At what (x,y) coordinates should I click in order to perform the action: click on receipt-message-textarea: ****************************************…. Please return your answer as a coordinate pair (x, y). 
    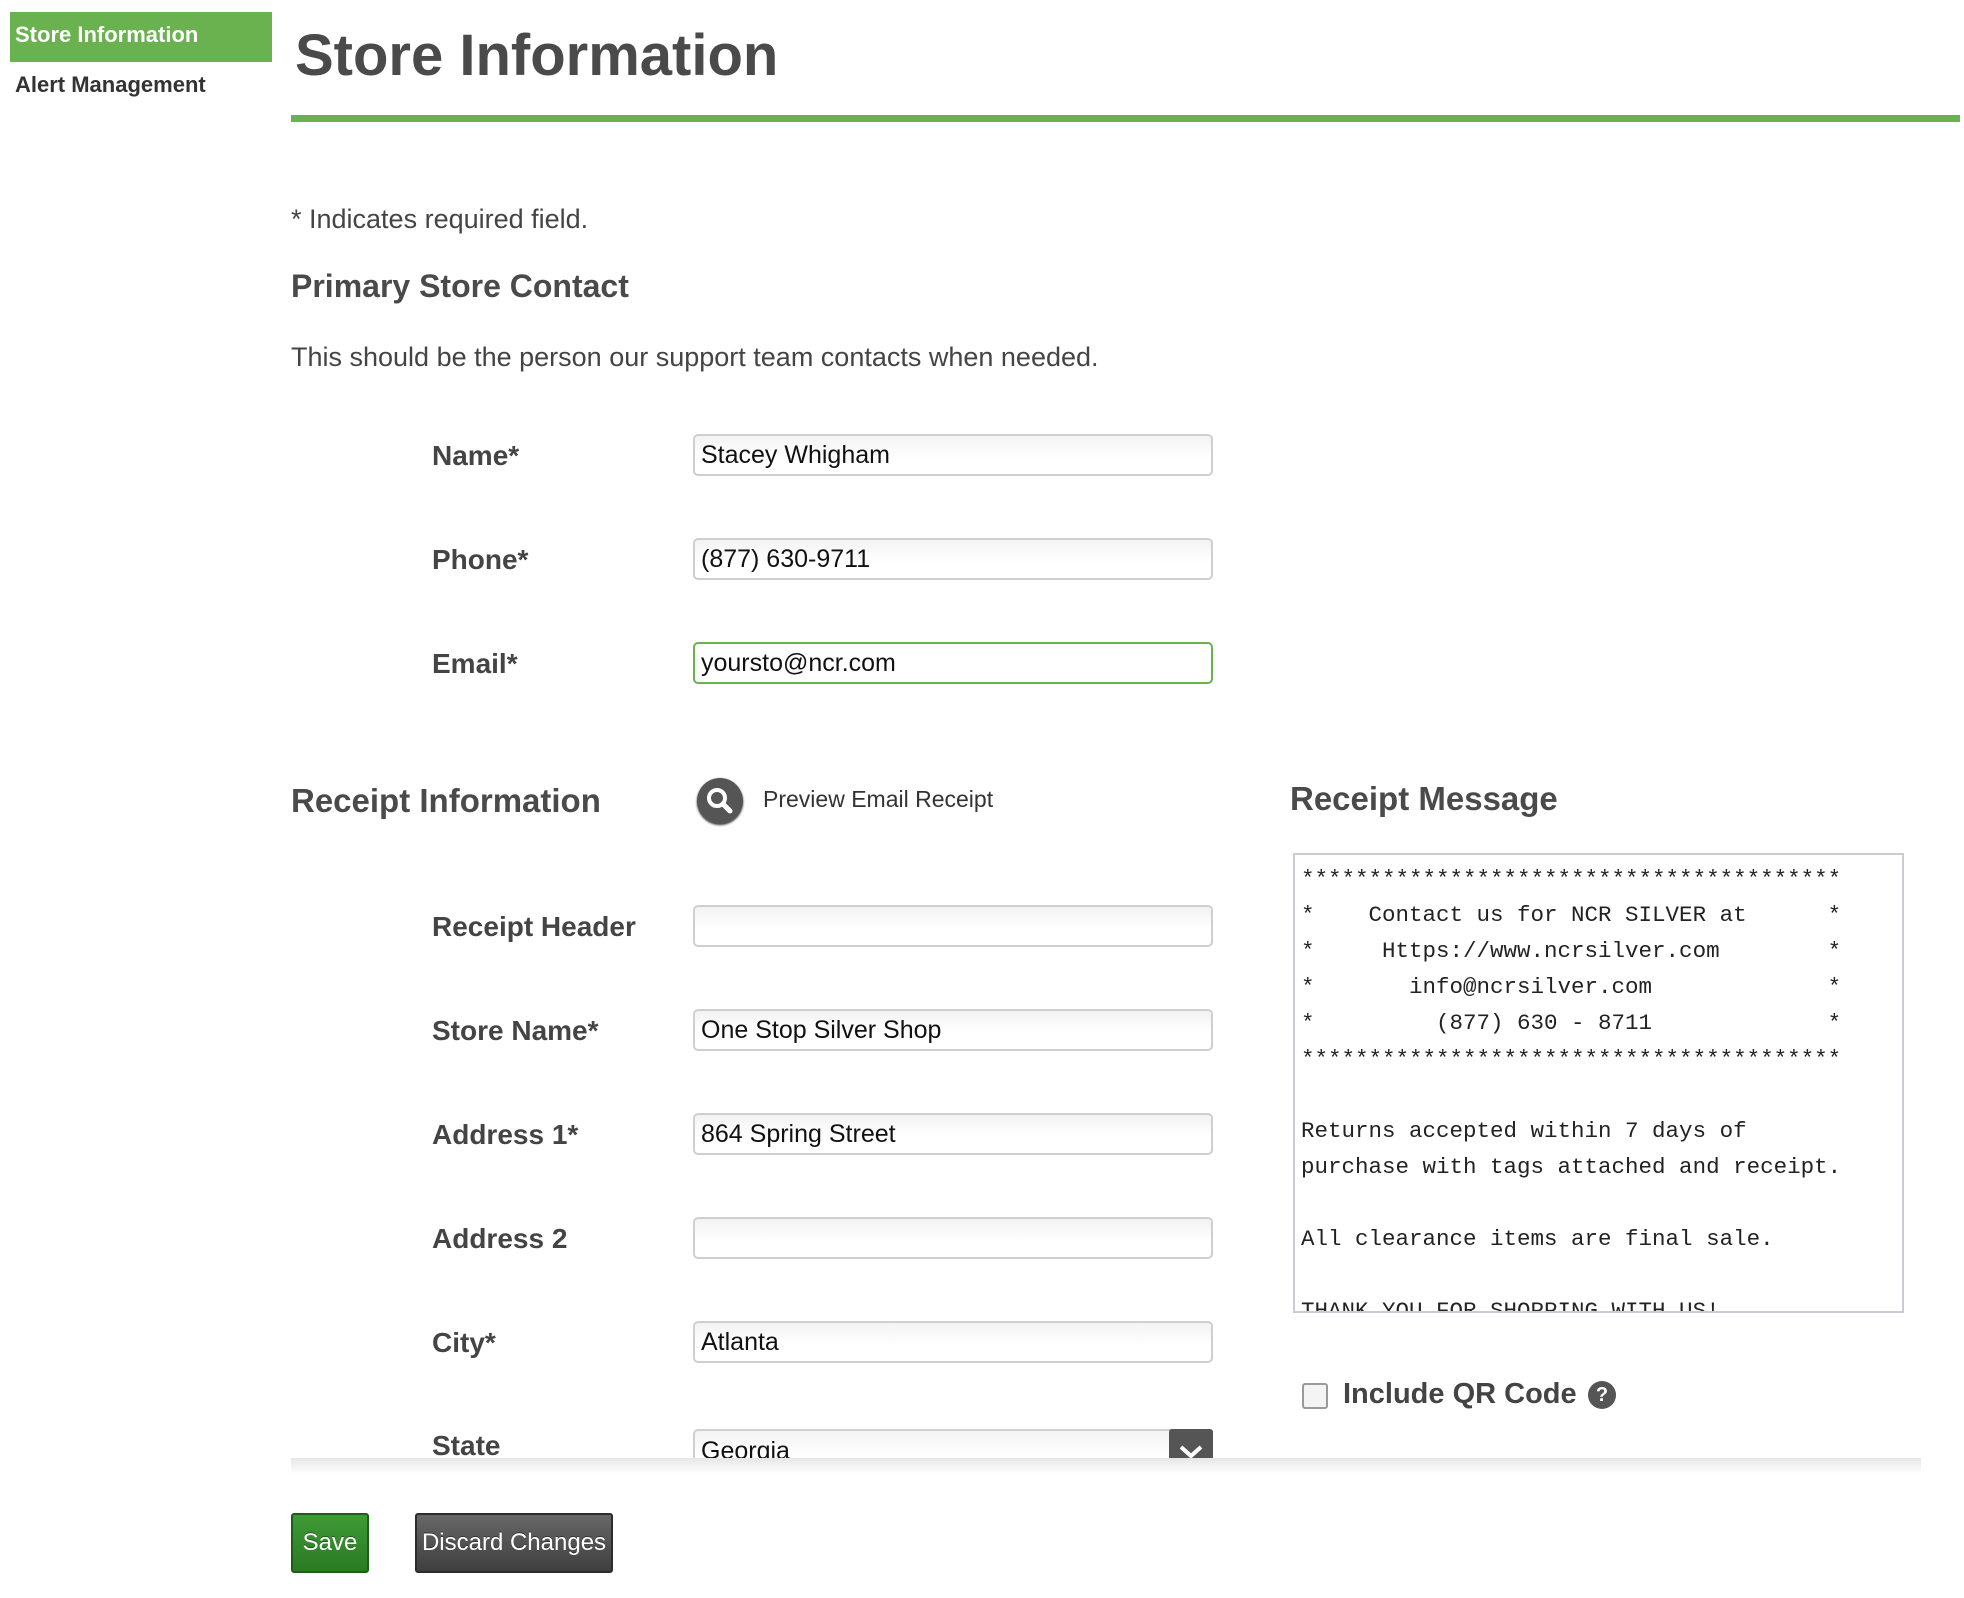
    Looking at the image, I should click on (1598, 1083).